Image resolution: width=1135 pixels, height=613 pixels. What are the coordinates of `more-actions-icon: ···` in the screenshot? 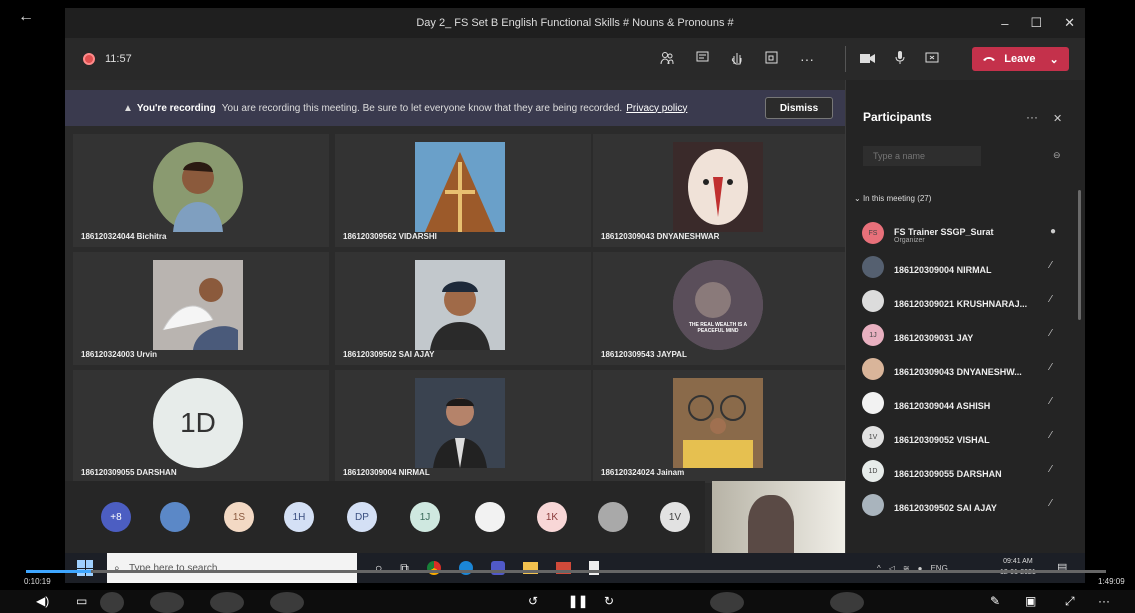 It's located at (807, 59).